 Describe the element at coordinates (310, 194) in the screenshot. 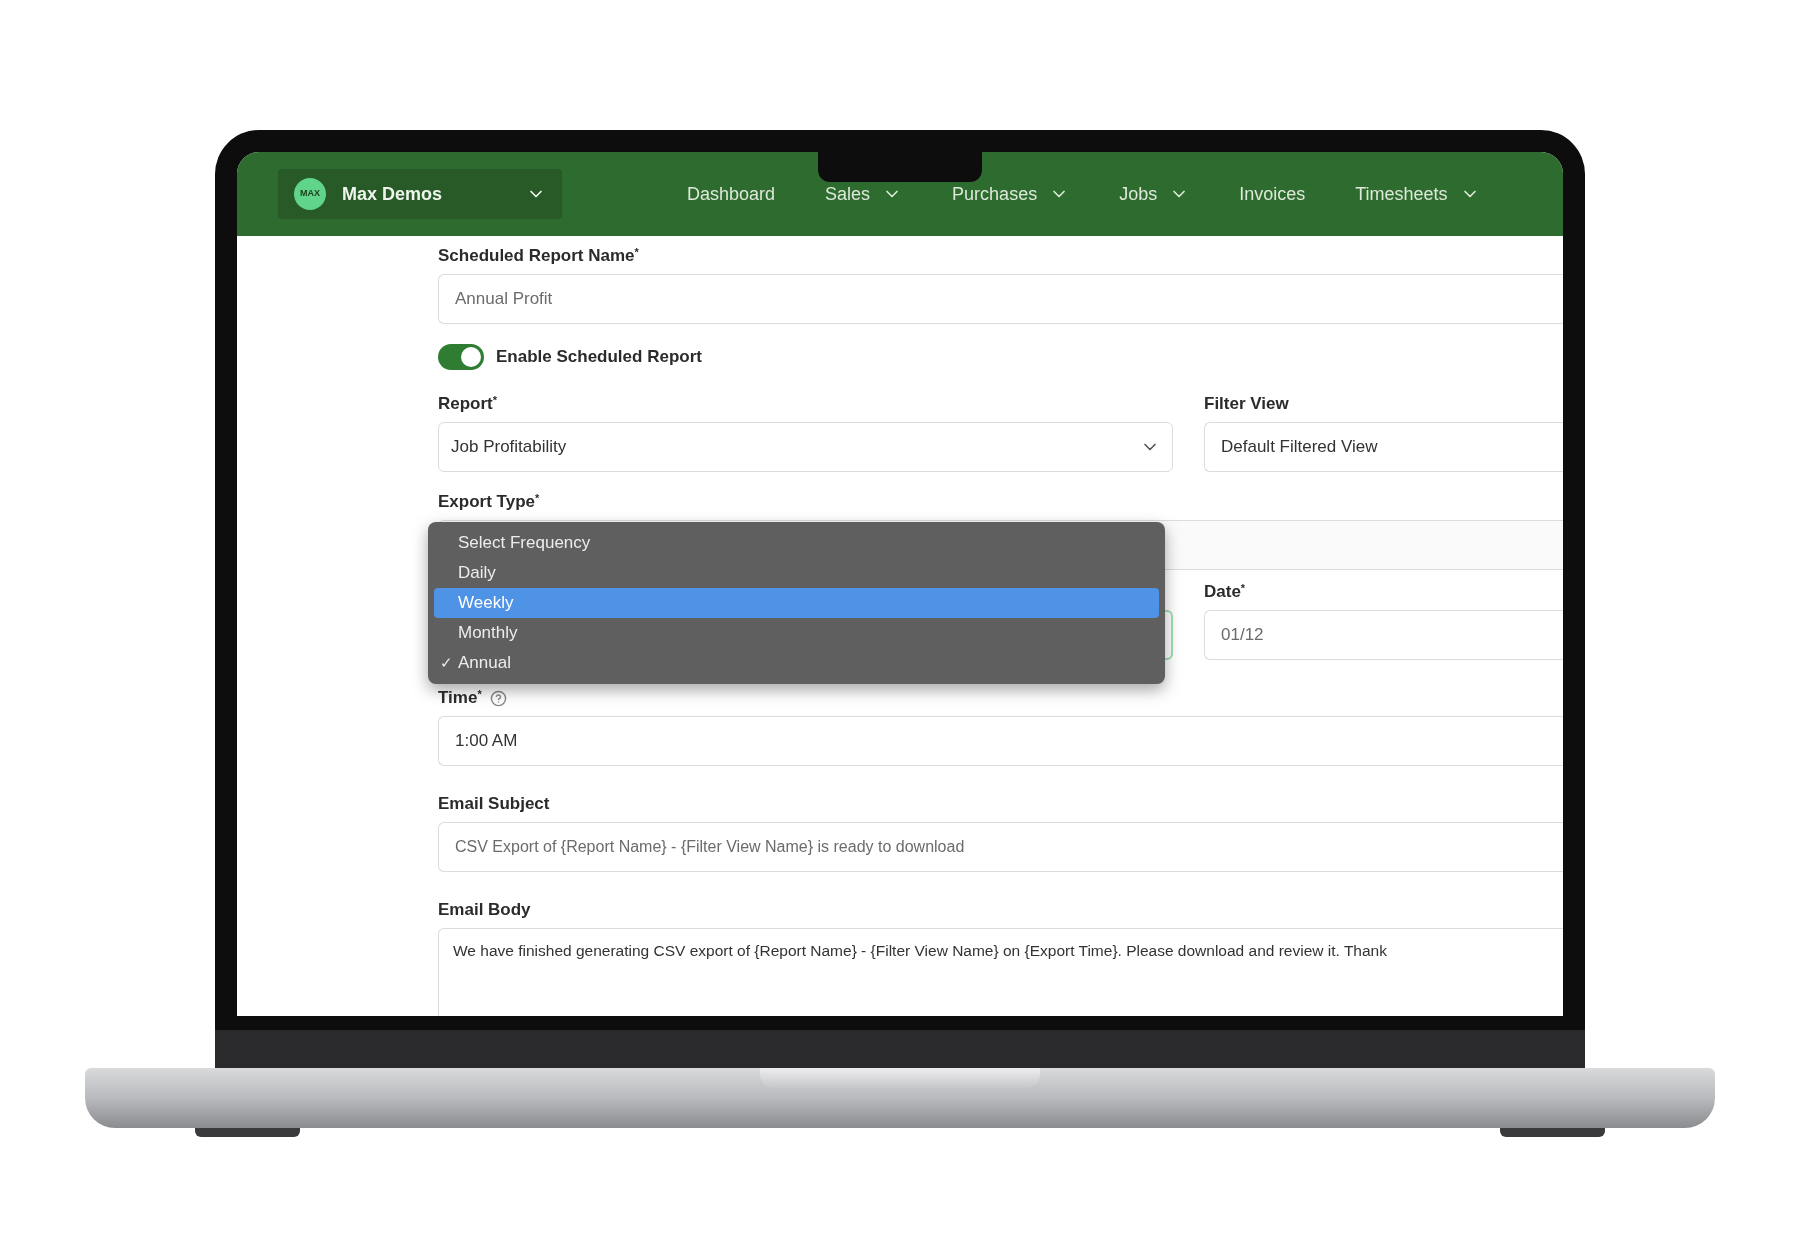

I see `logo: MAX` at that location.